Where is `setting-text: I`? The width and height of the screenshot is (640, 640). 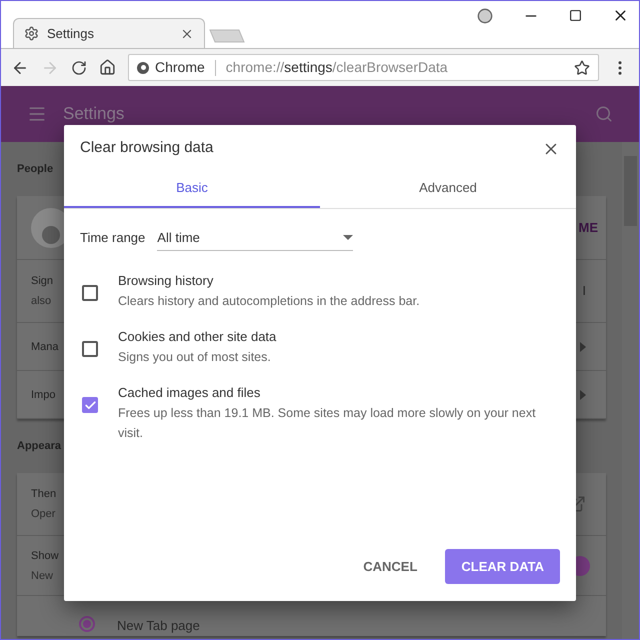
setting-text: I is located at coordinates (584, 291).